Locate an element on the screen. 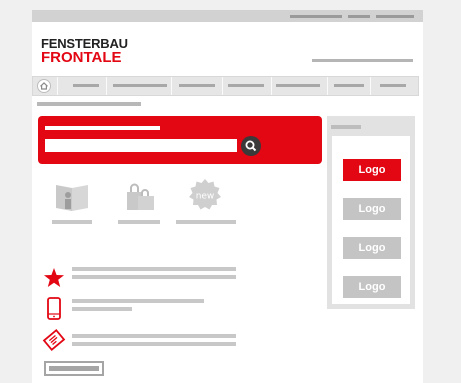  sponsor-logo-3: Logo is located at coordinates (372, 248).